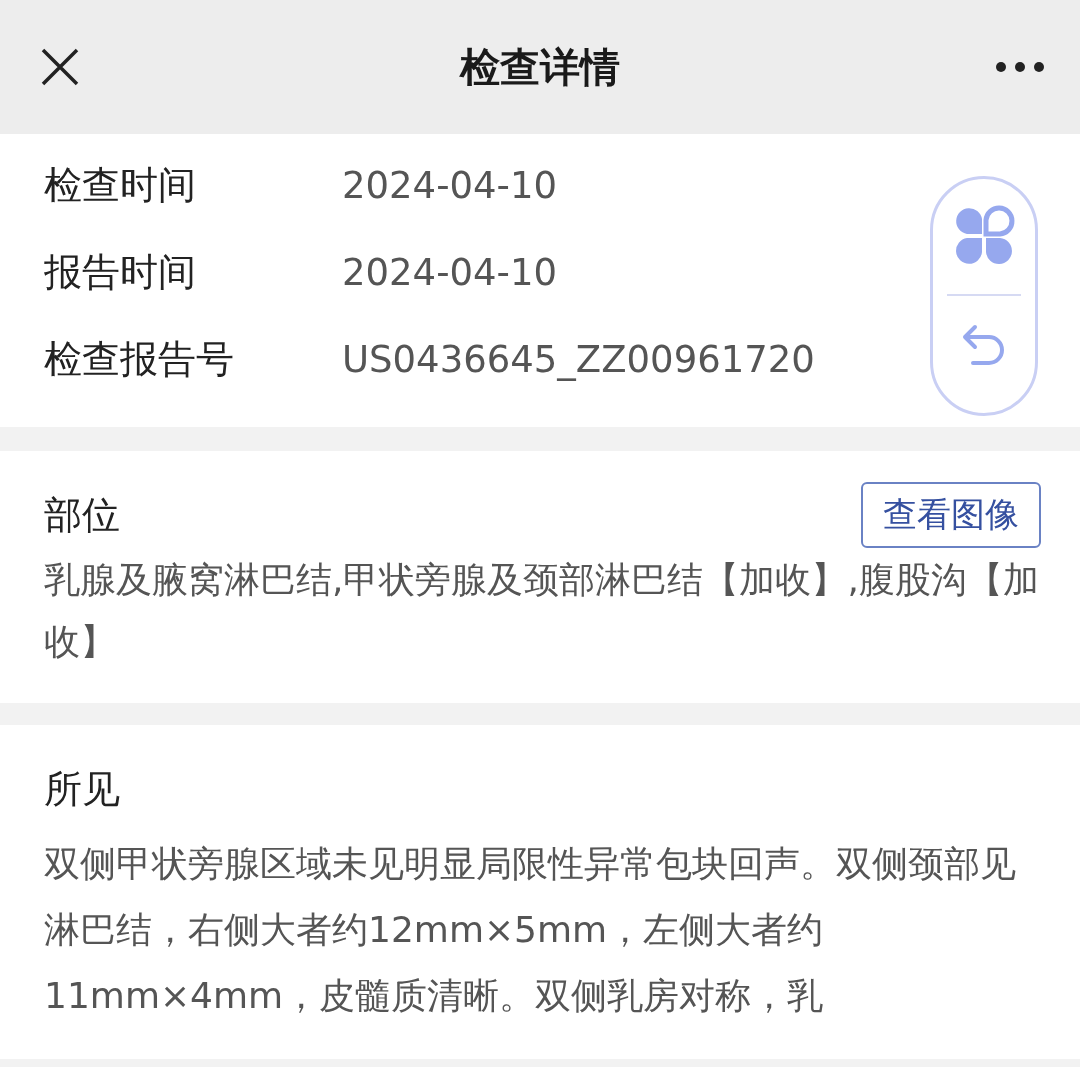  Describe the element at coordinates (120, 185) in the screenshot. I see `field-label: 检查时间` at that location.